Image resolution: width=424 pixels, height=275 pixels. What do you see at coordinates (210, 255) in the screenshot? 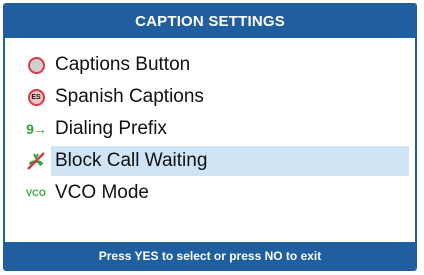
I see `footer-hint: Press YES to select or press NO to exit` at bounding box center [210, 255].